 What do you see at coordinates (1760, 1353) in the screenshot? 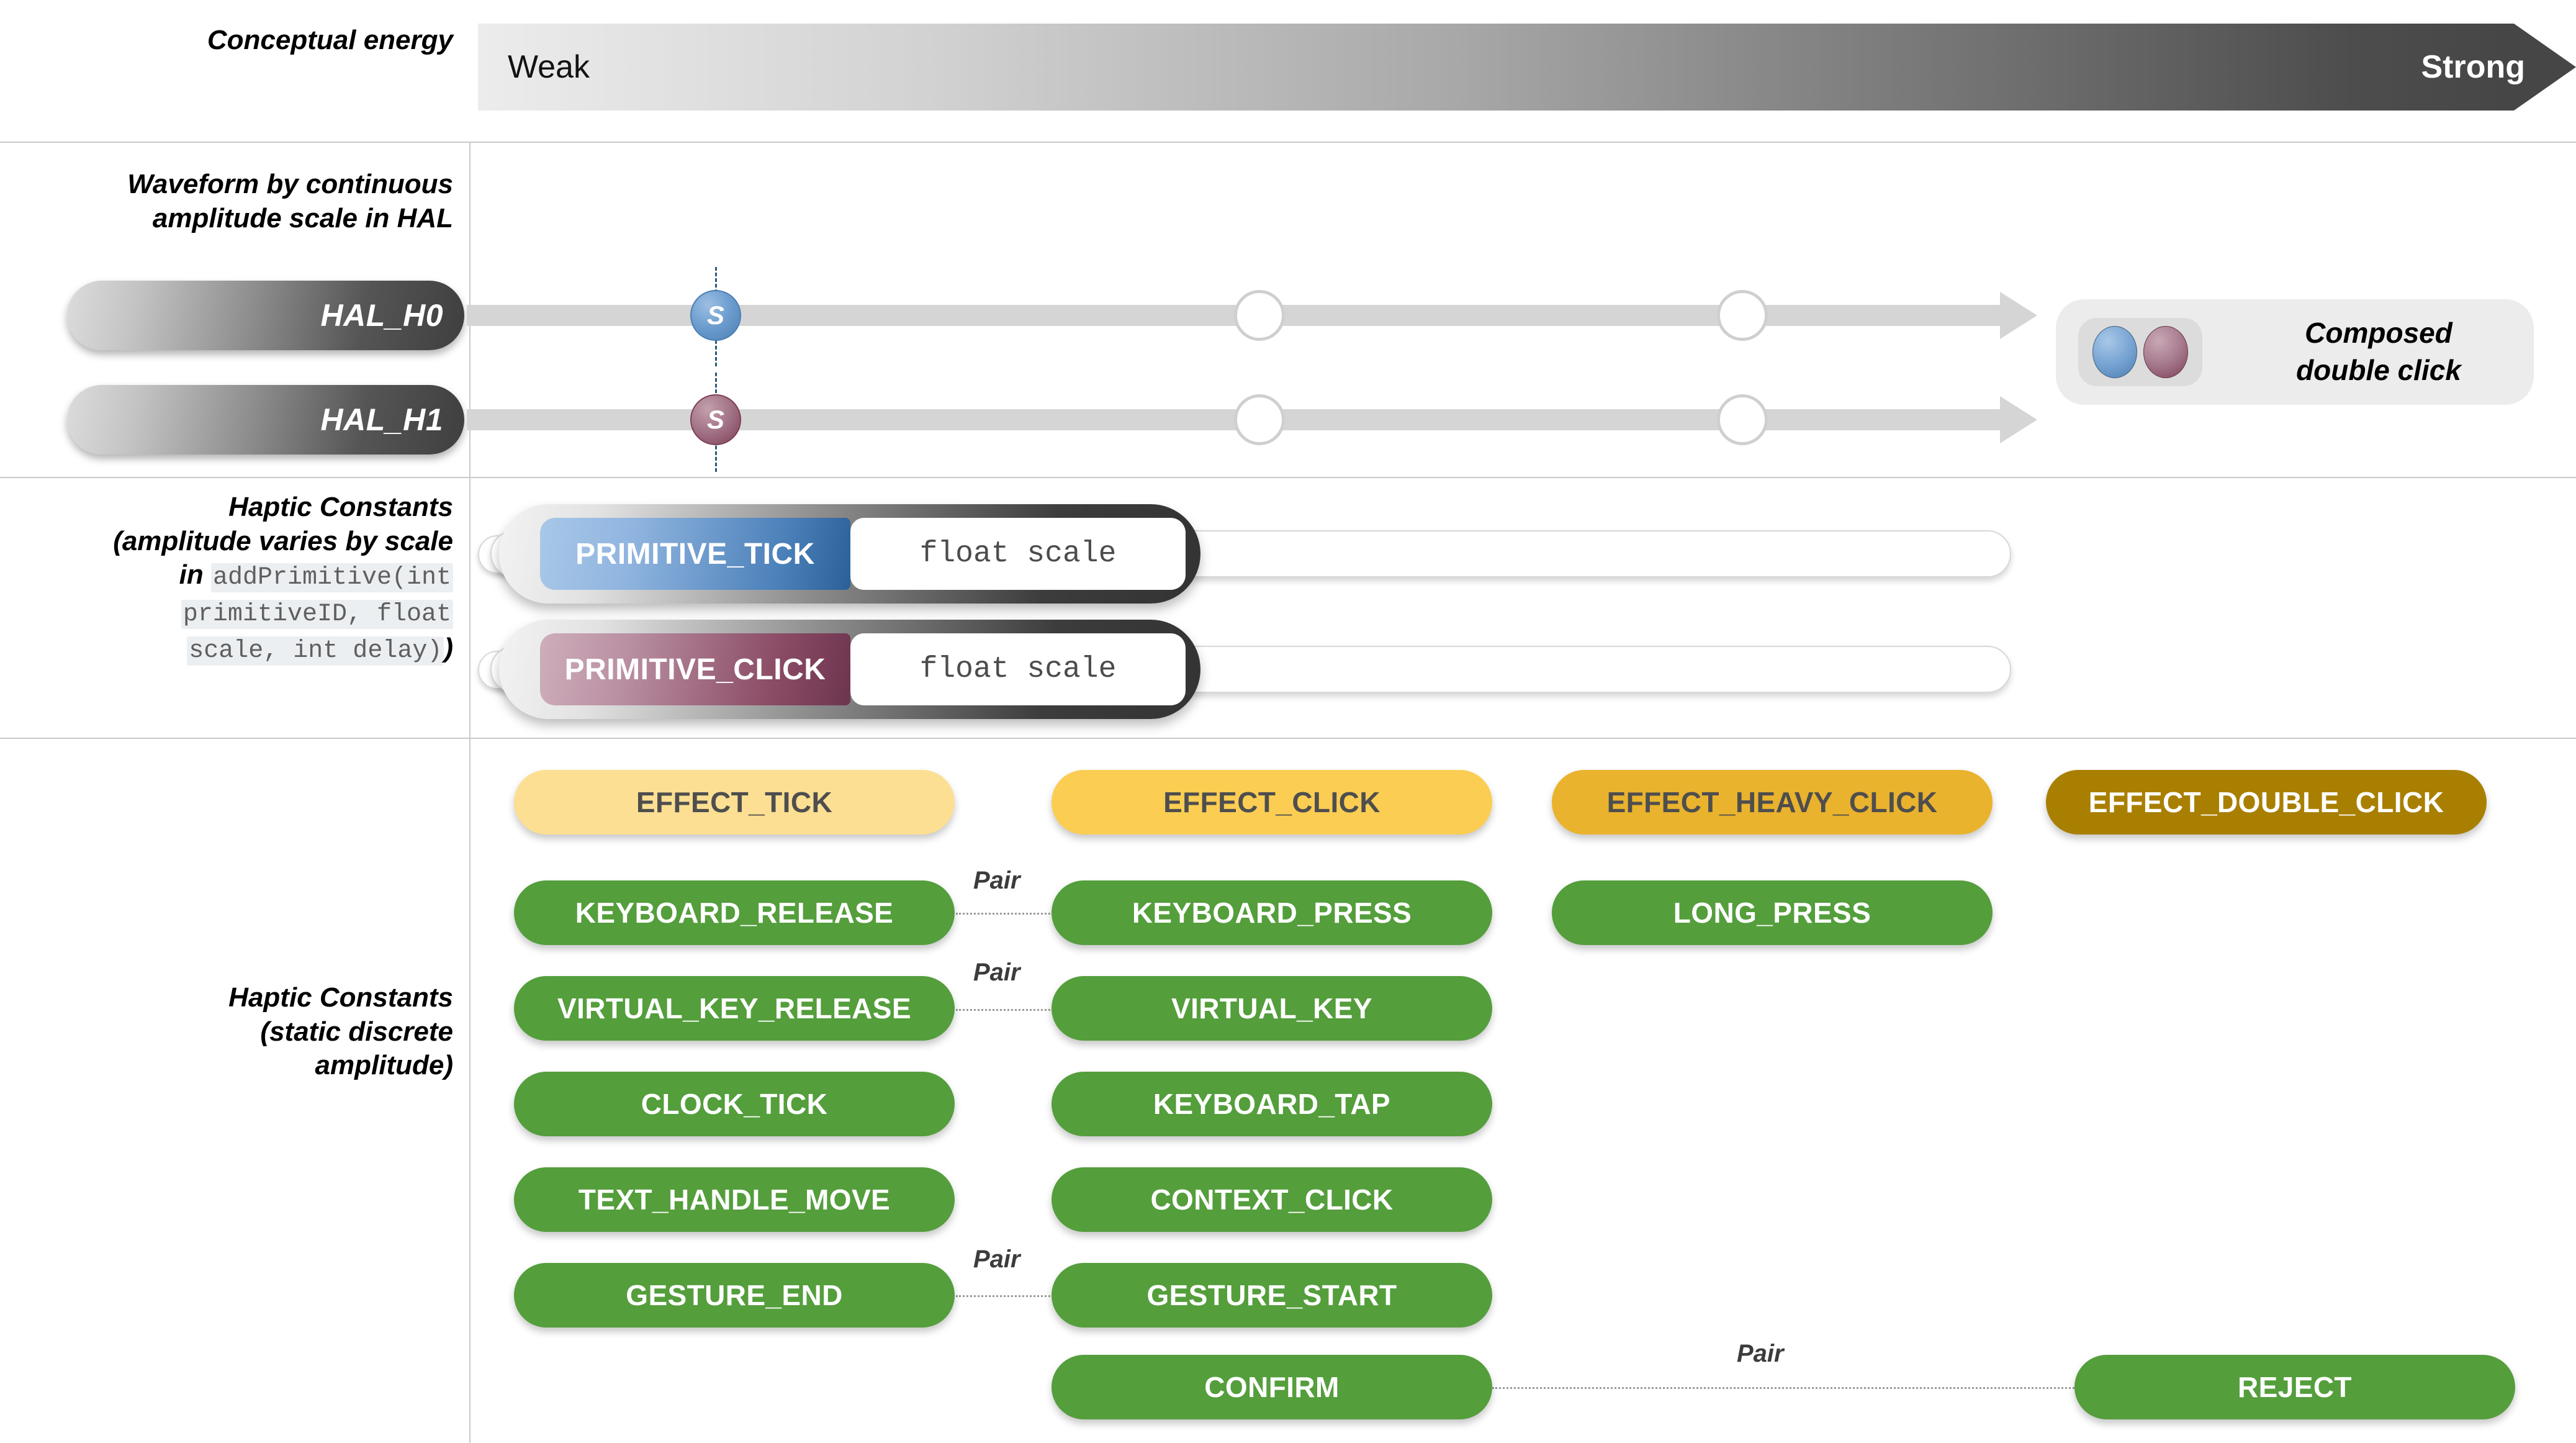
I see `pair-label-confirm-reject: Pair` at bounding box center [1760, 1353].